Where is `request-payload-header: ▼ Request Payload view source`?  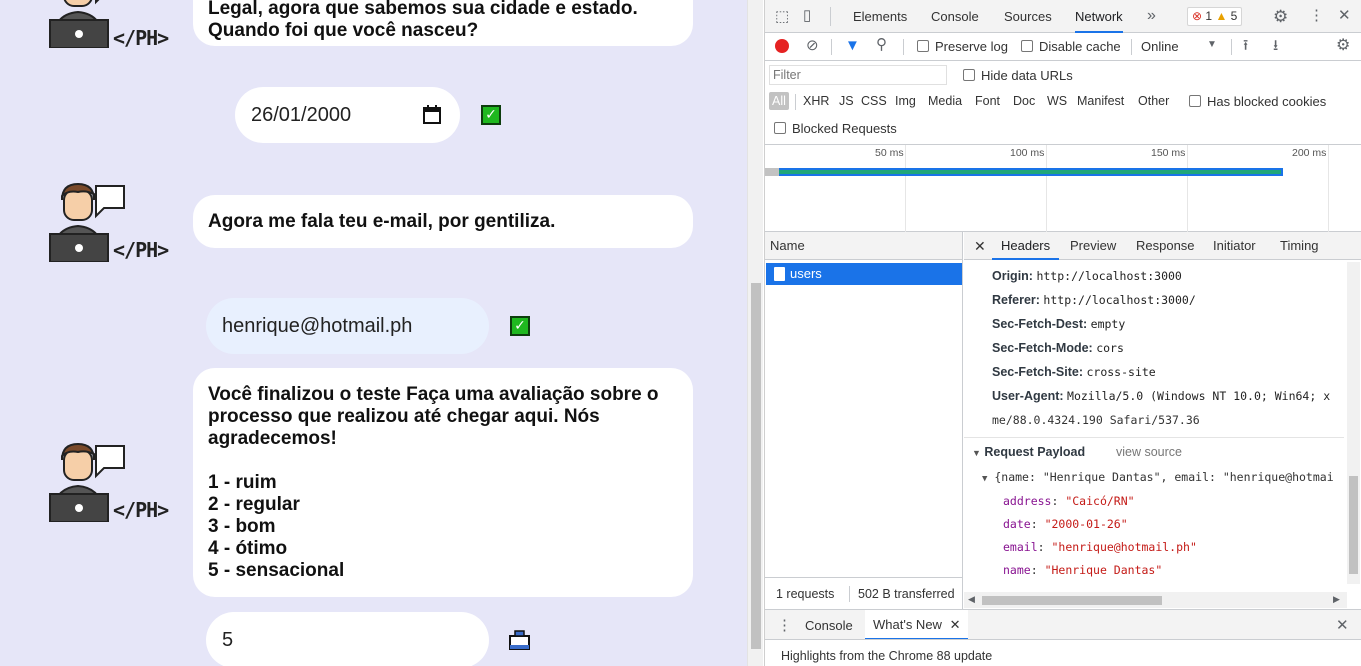
request-payload-header: ▼ Request Payload view source is located at coordinates (1077, 452).